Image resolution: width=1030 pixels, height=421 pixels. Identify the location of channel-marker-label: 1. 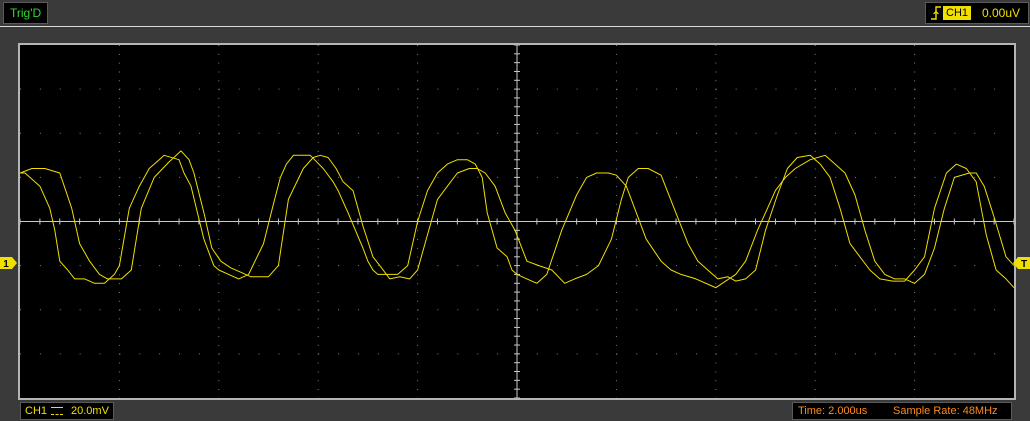
(6, 264).